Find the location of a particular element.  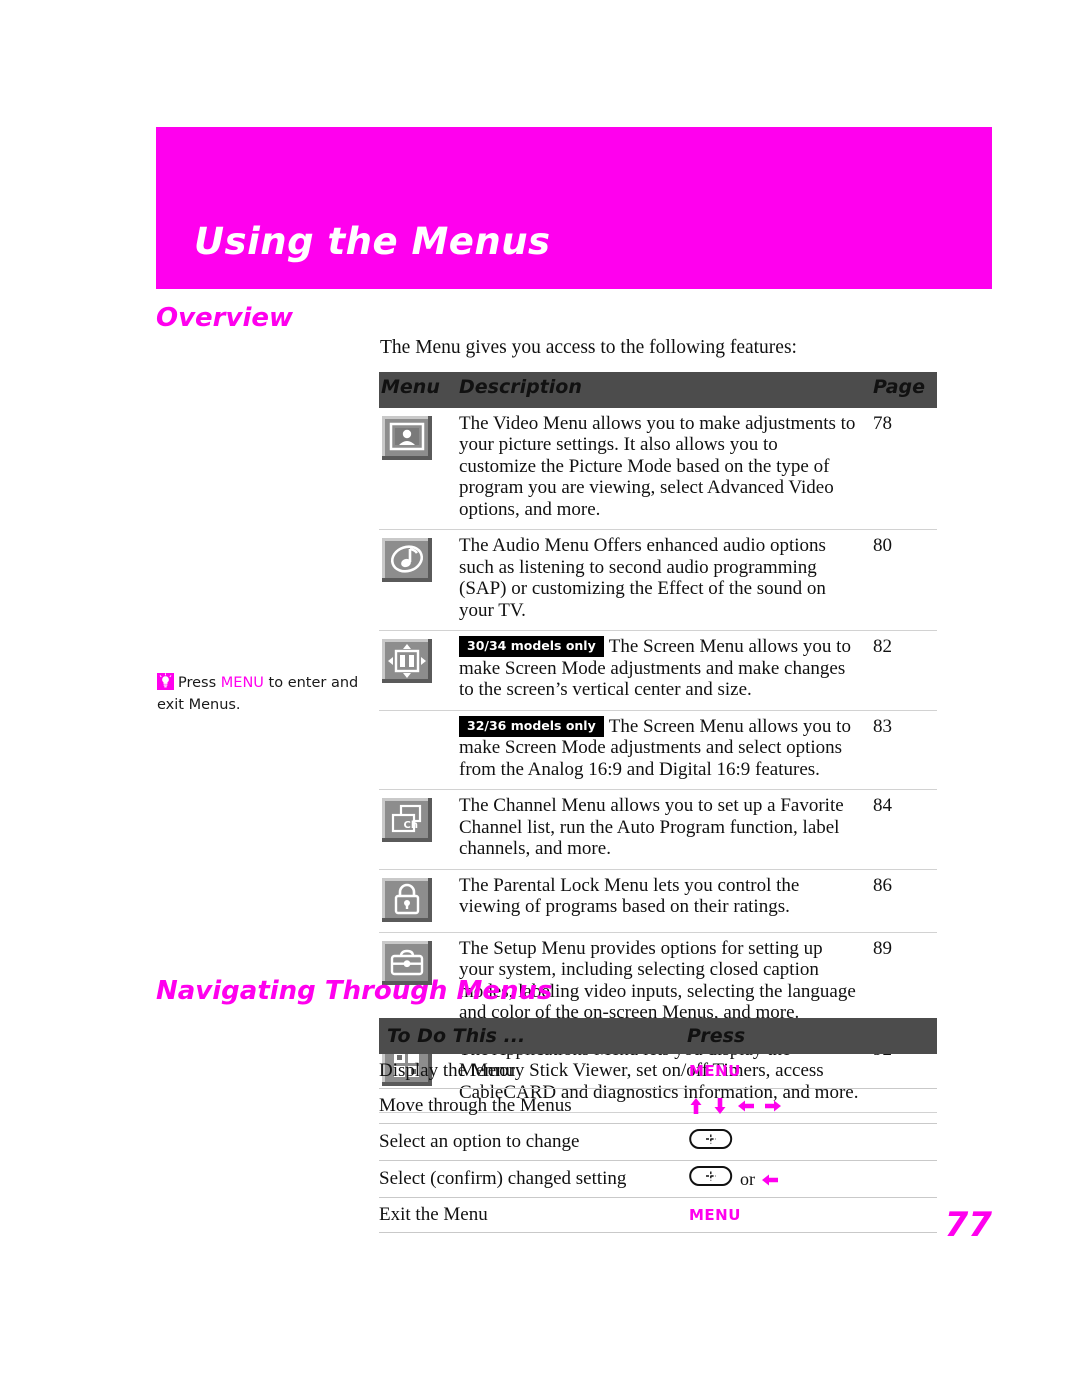

menu-page-number: 82 is located at coordinates (902, 670).